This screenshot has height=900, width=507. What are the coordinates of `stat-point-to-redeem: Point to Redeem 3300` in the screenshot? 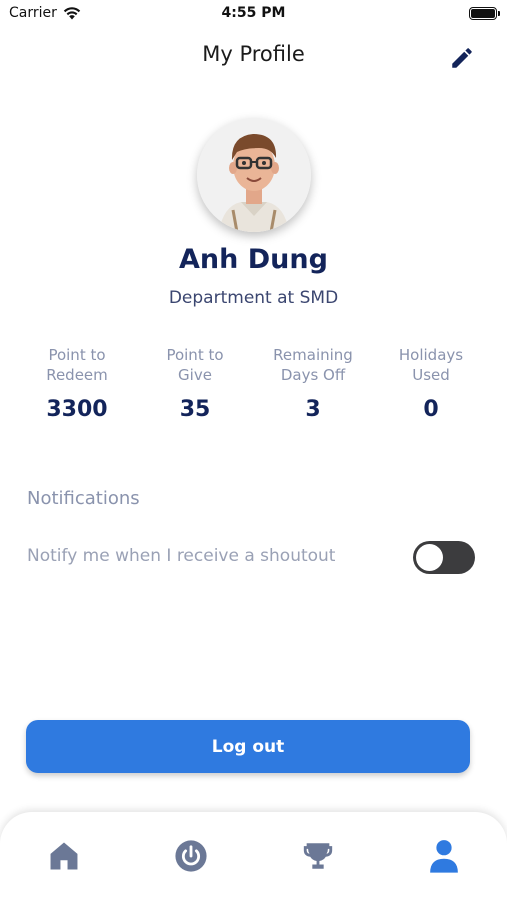 It's located at (77, 383).